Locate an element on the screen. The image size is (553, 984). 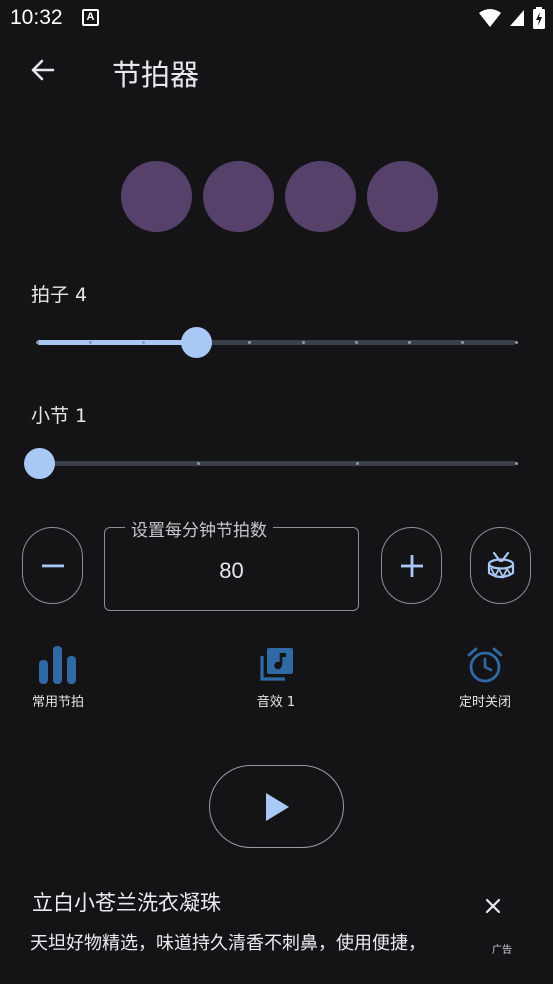
play-button is located at coordinates (276, 806).